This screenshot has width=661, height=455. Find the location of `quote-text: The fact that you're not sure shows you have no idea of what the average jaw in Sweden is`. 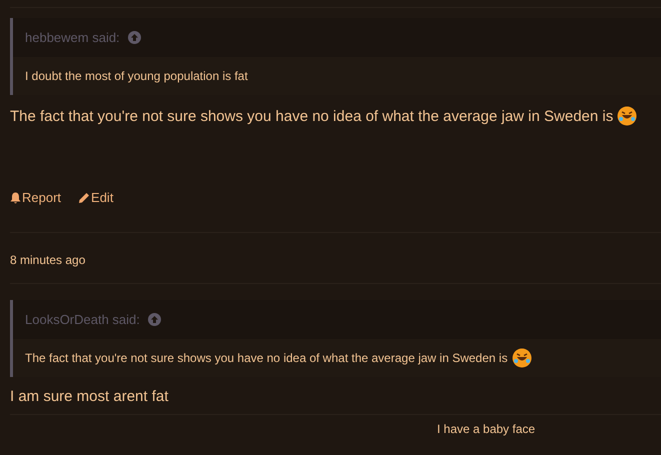

quote-text: The fact that you're not sure shows you have no idea of what the average jaw in Sweden is is located at coordinates (266, 358).